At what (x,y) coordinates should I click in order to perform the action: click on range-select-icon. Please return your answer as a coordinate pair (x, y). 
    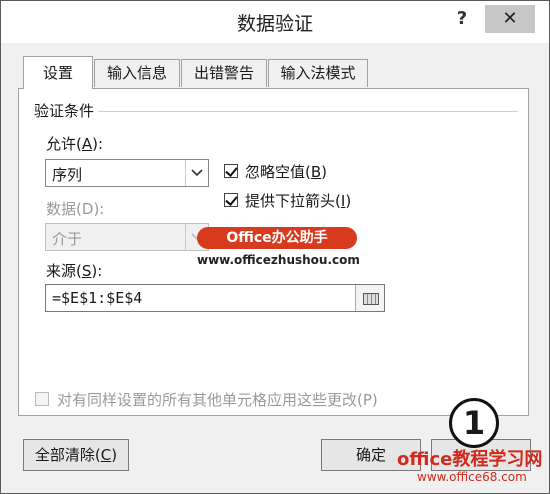
    Looking at the image, I should click on (371, 299).